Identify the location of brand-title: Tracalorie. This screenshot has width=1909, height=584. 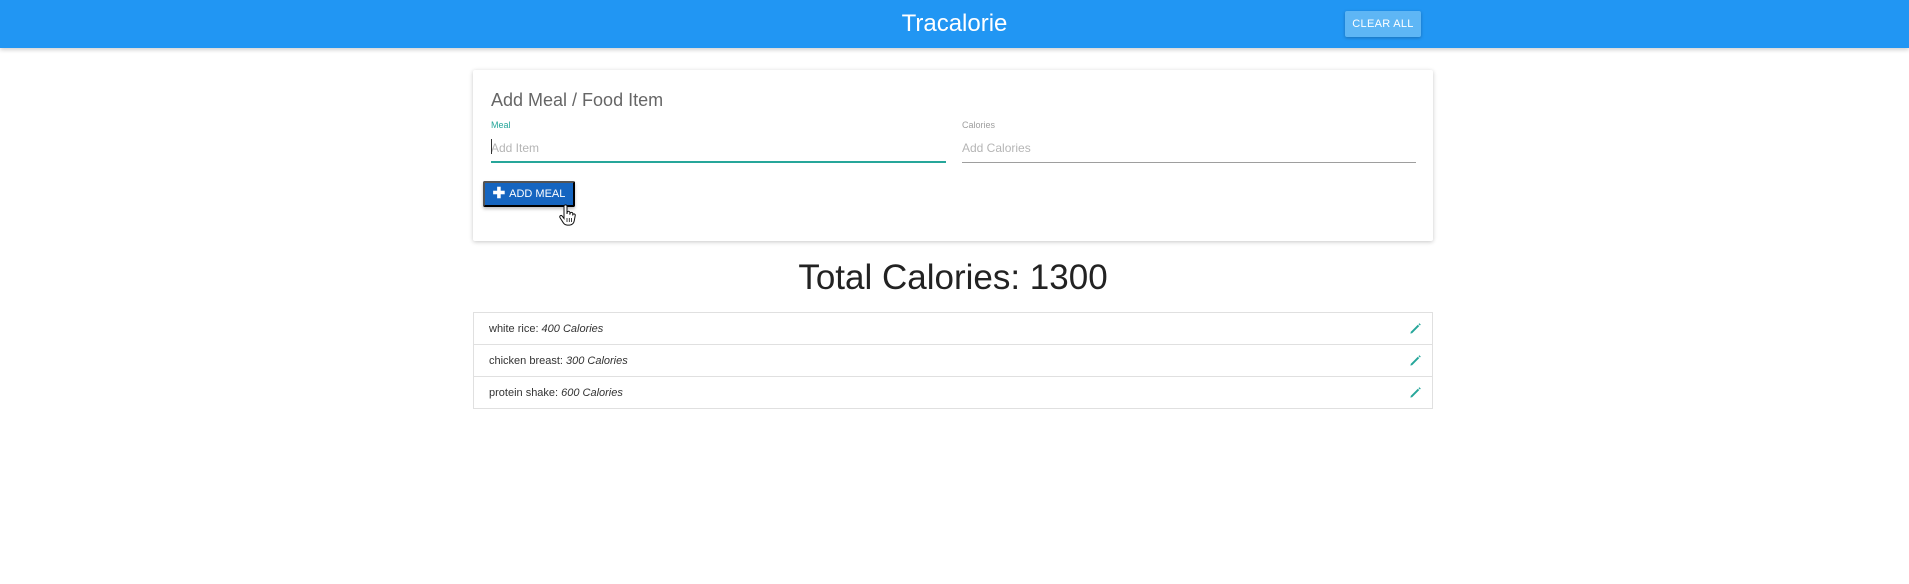
(954, 24).